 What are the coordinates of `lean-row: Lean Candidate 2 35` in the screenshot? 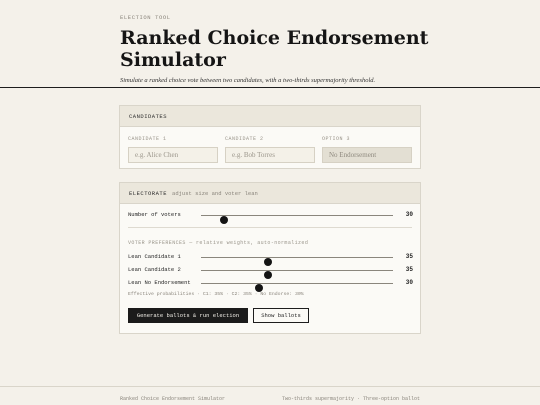 It's located at (270, 272).